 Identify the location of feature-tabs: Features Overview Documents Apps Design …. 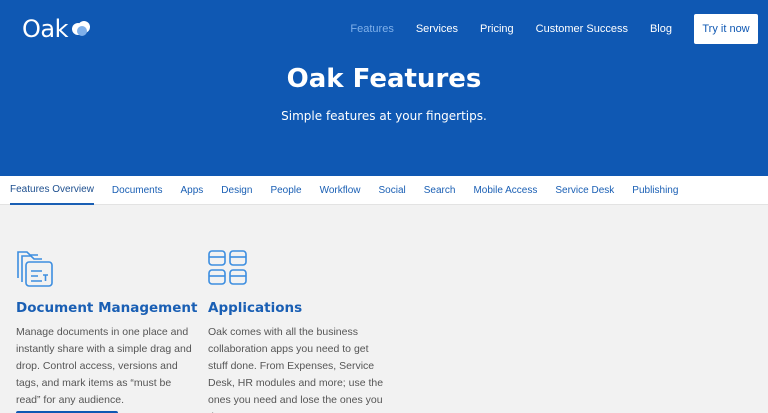
(384, 190).